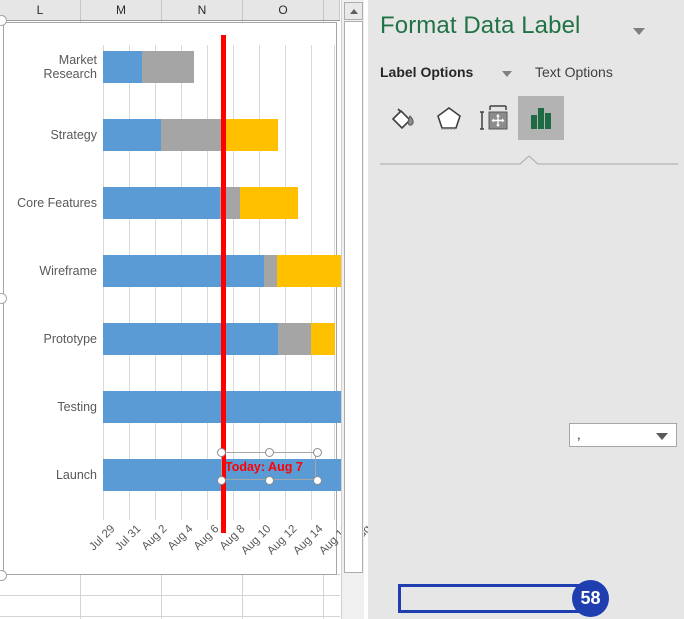 Image resolution: width=684 pixels, height=619 pixels. I want to click on pane-tab-row: Label Options Text Options, so click(530, 75).